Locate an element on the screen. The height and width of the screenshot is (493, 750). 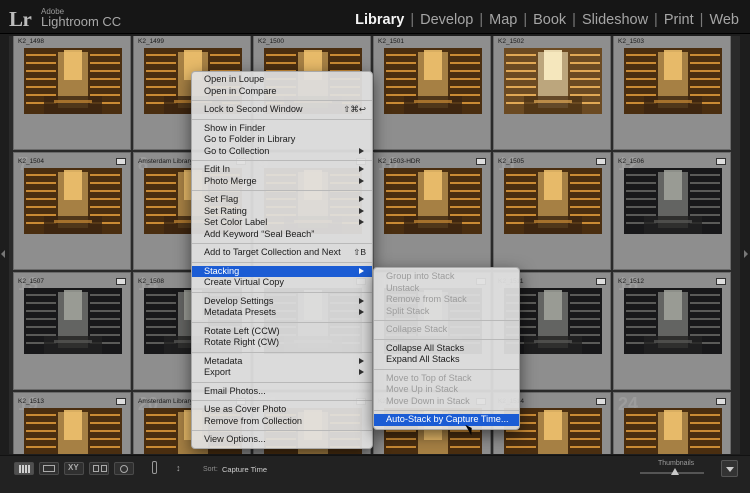
grid-cell: 7 K2_1504 is located at coordinates (72, 211).